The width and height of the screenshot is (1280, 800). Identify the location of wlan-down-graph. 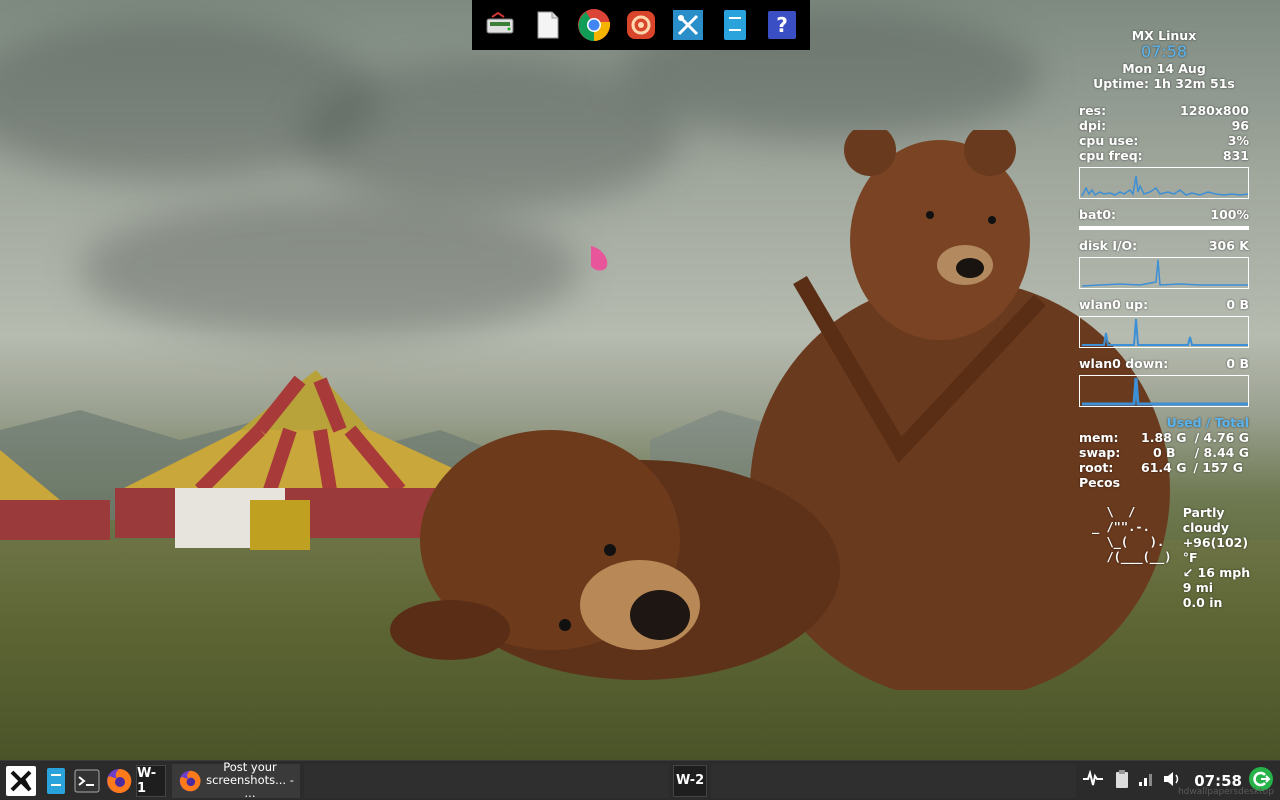
(1164, 391).